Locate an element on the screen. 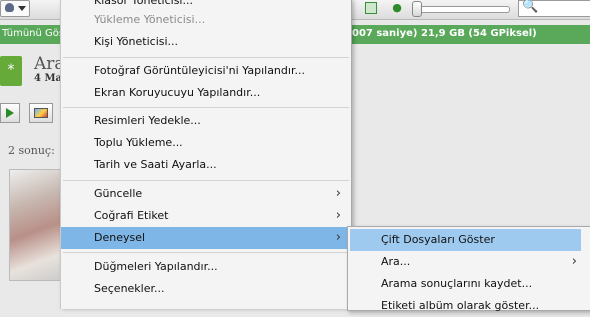 The height and width of the screenshot is (317, 590). user-icon is located at coordinates (9, 7).